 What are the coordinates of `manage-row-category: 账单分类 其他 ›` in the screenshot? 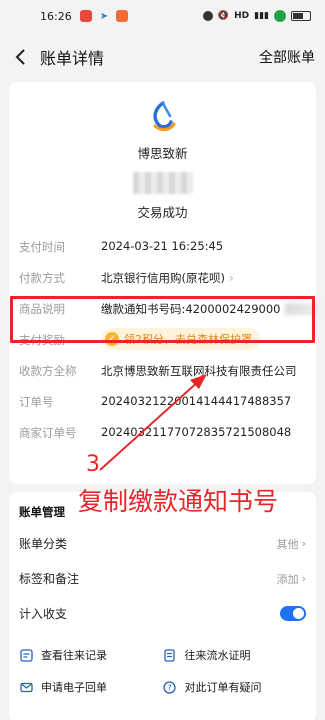 It's located at (162, 543).